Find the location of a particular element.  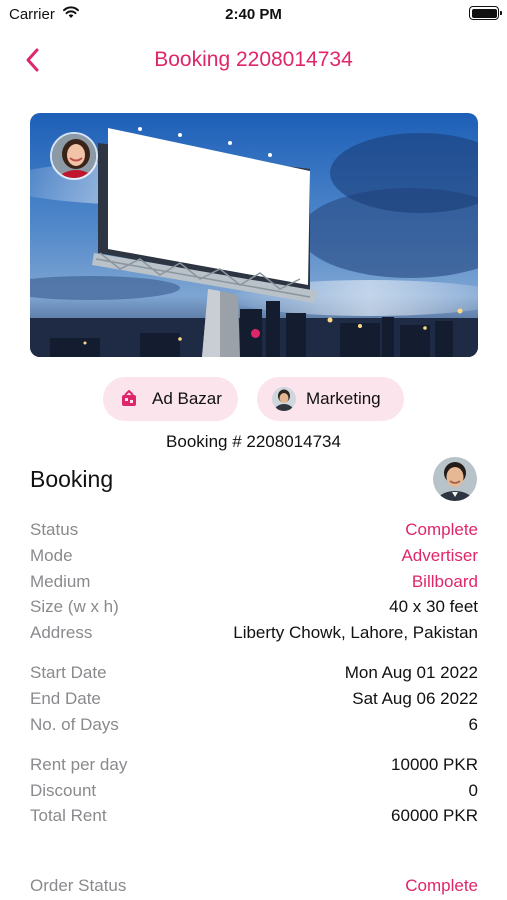

mode-value: Advertiser is located at coordinates (439, 555).